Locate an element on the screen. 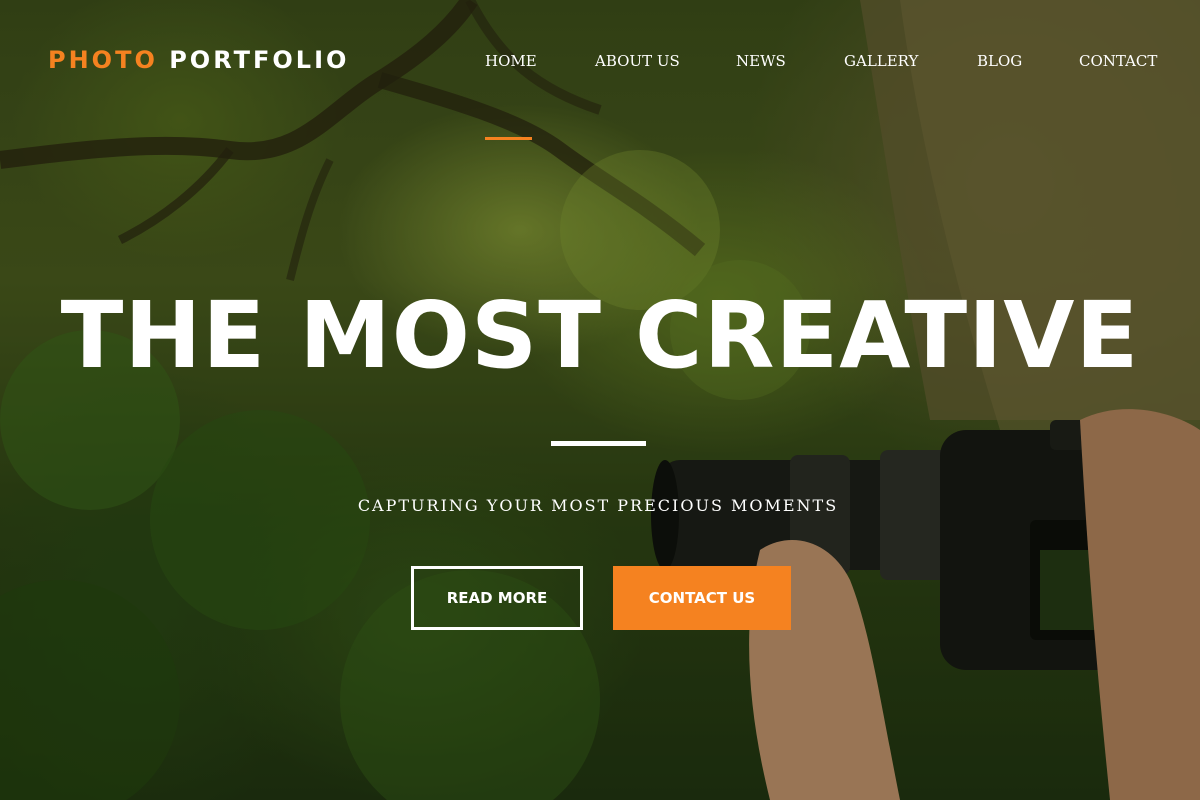 Image resolution: width=1200 pixels, height=800 pixels. main-navigation: HOME ABOUT US NEWS GALLERY BLOG CONTACT is located at coordinates (600, 67).